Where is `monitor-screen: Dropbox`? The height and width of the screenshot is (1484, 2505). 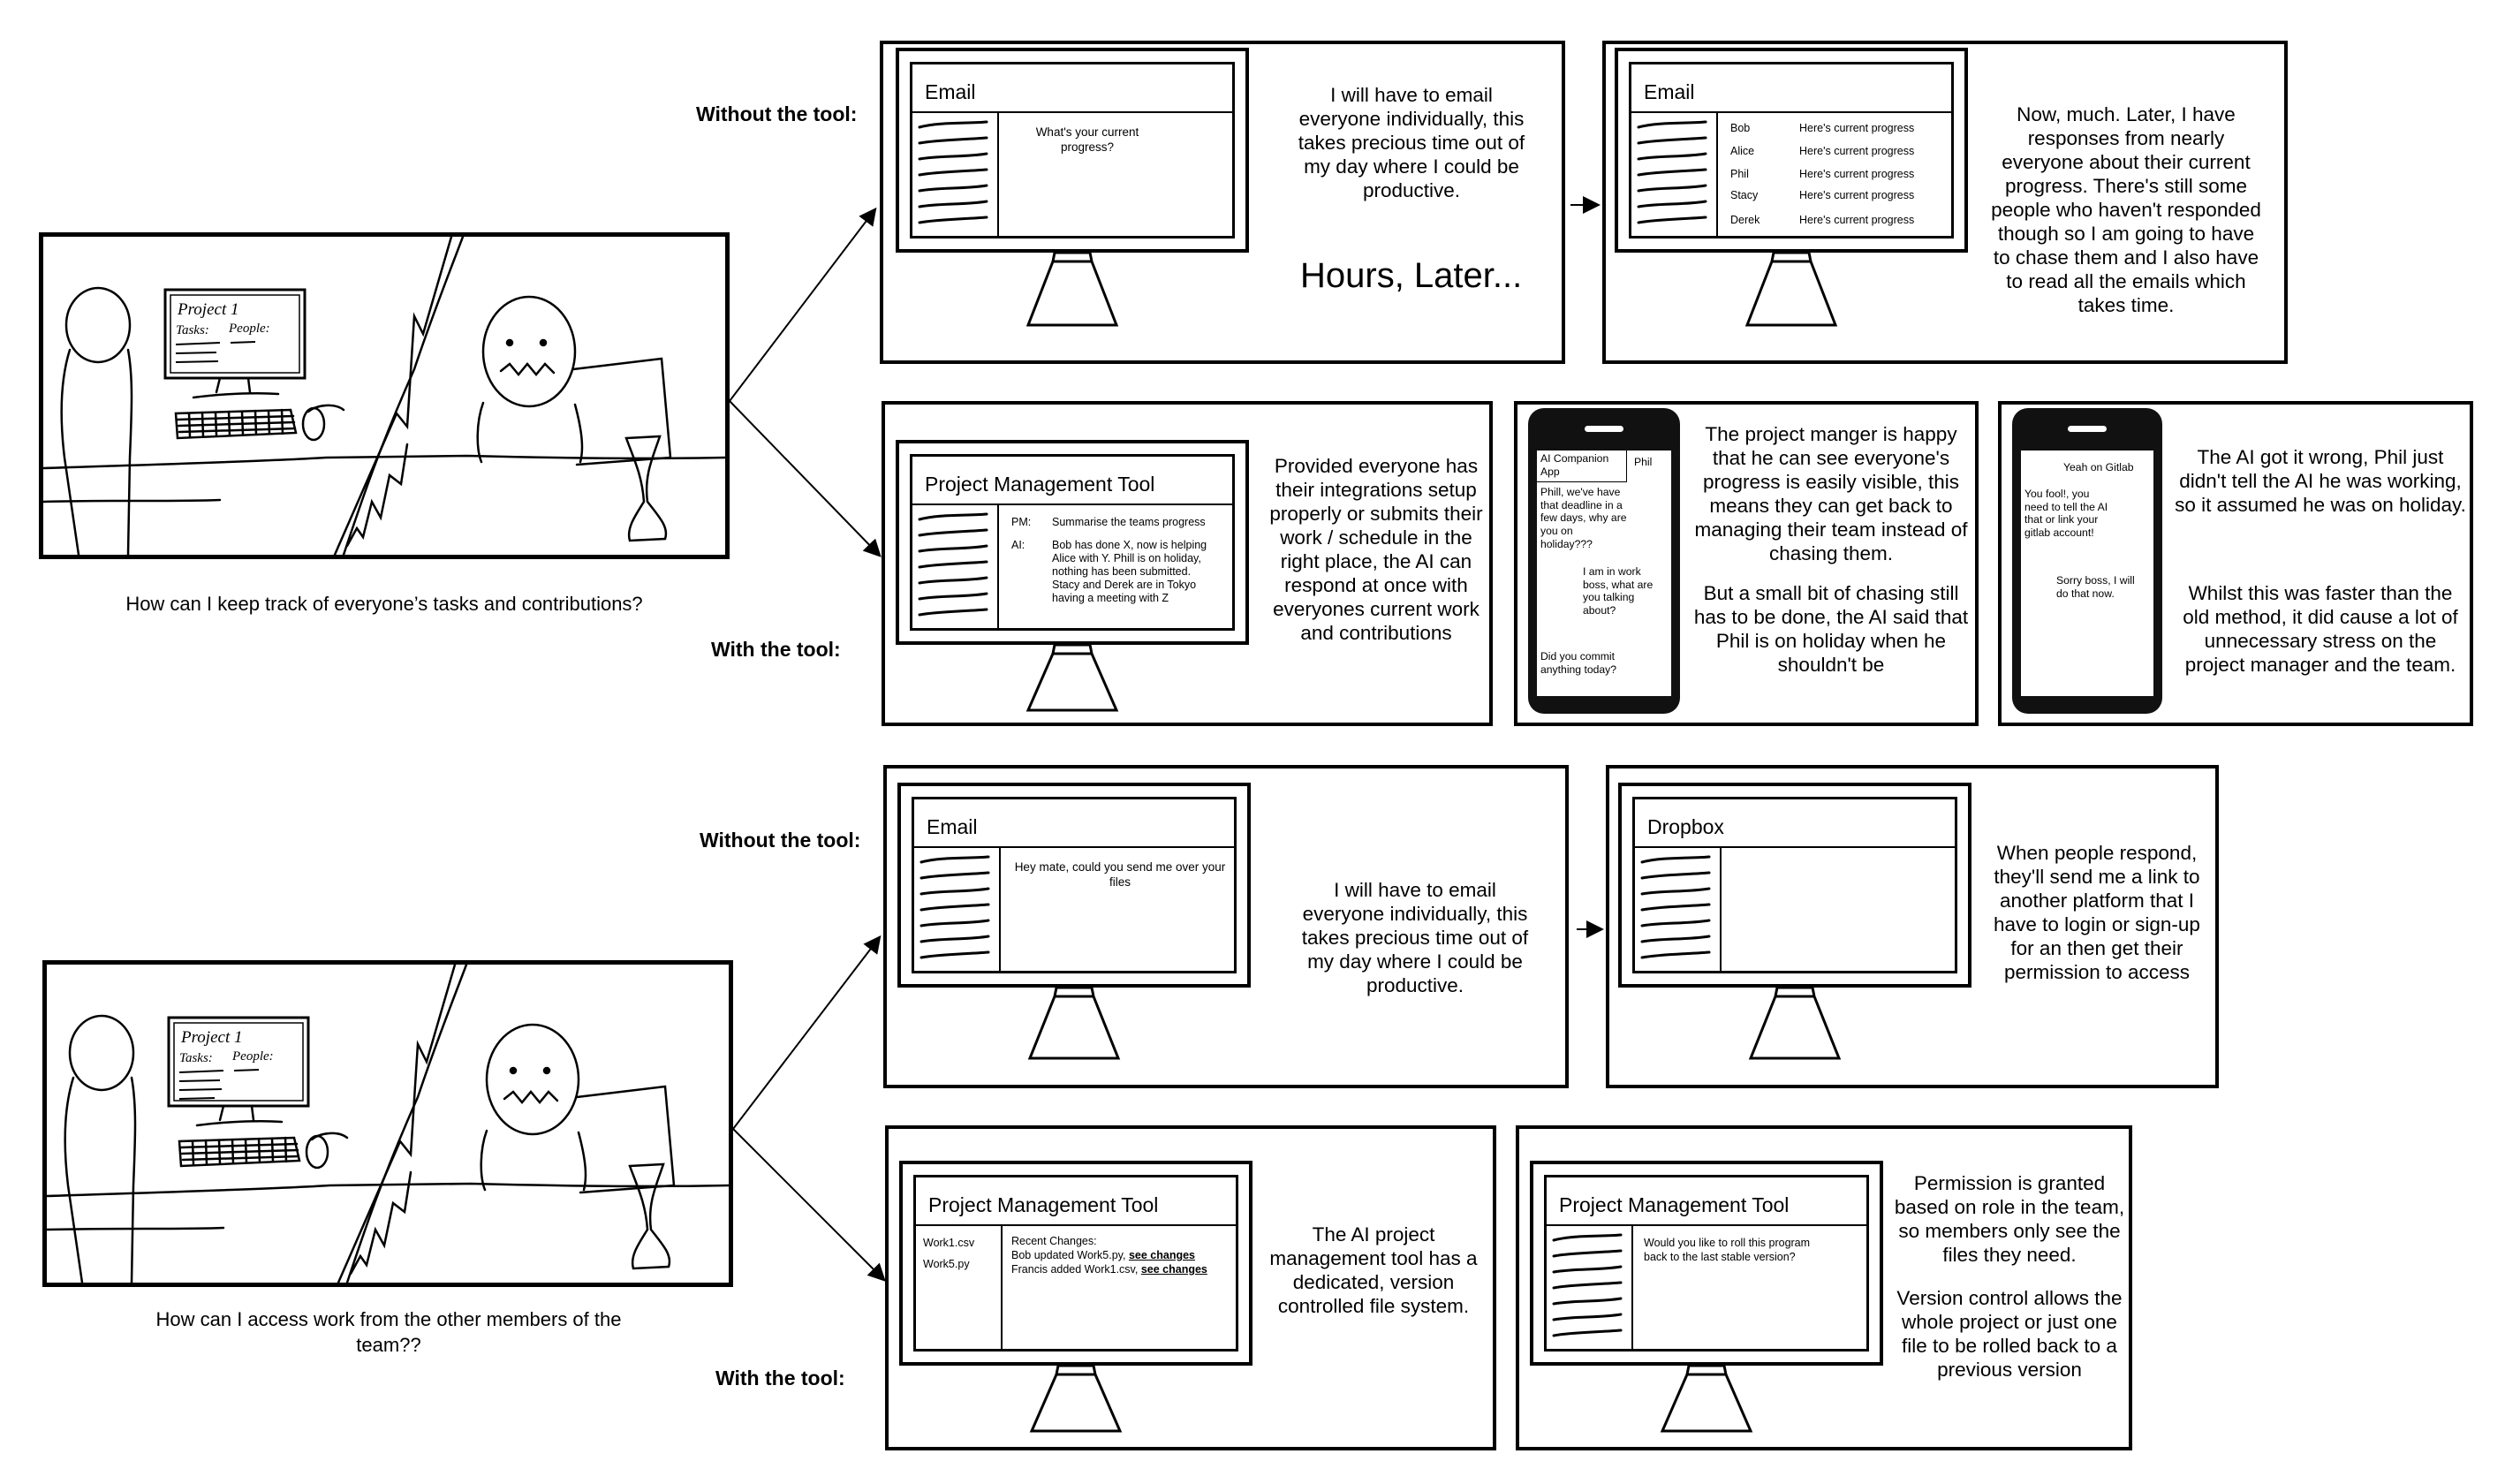 monitor-screen: Dropbox is located at coordinates (1794, 885).